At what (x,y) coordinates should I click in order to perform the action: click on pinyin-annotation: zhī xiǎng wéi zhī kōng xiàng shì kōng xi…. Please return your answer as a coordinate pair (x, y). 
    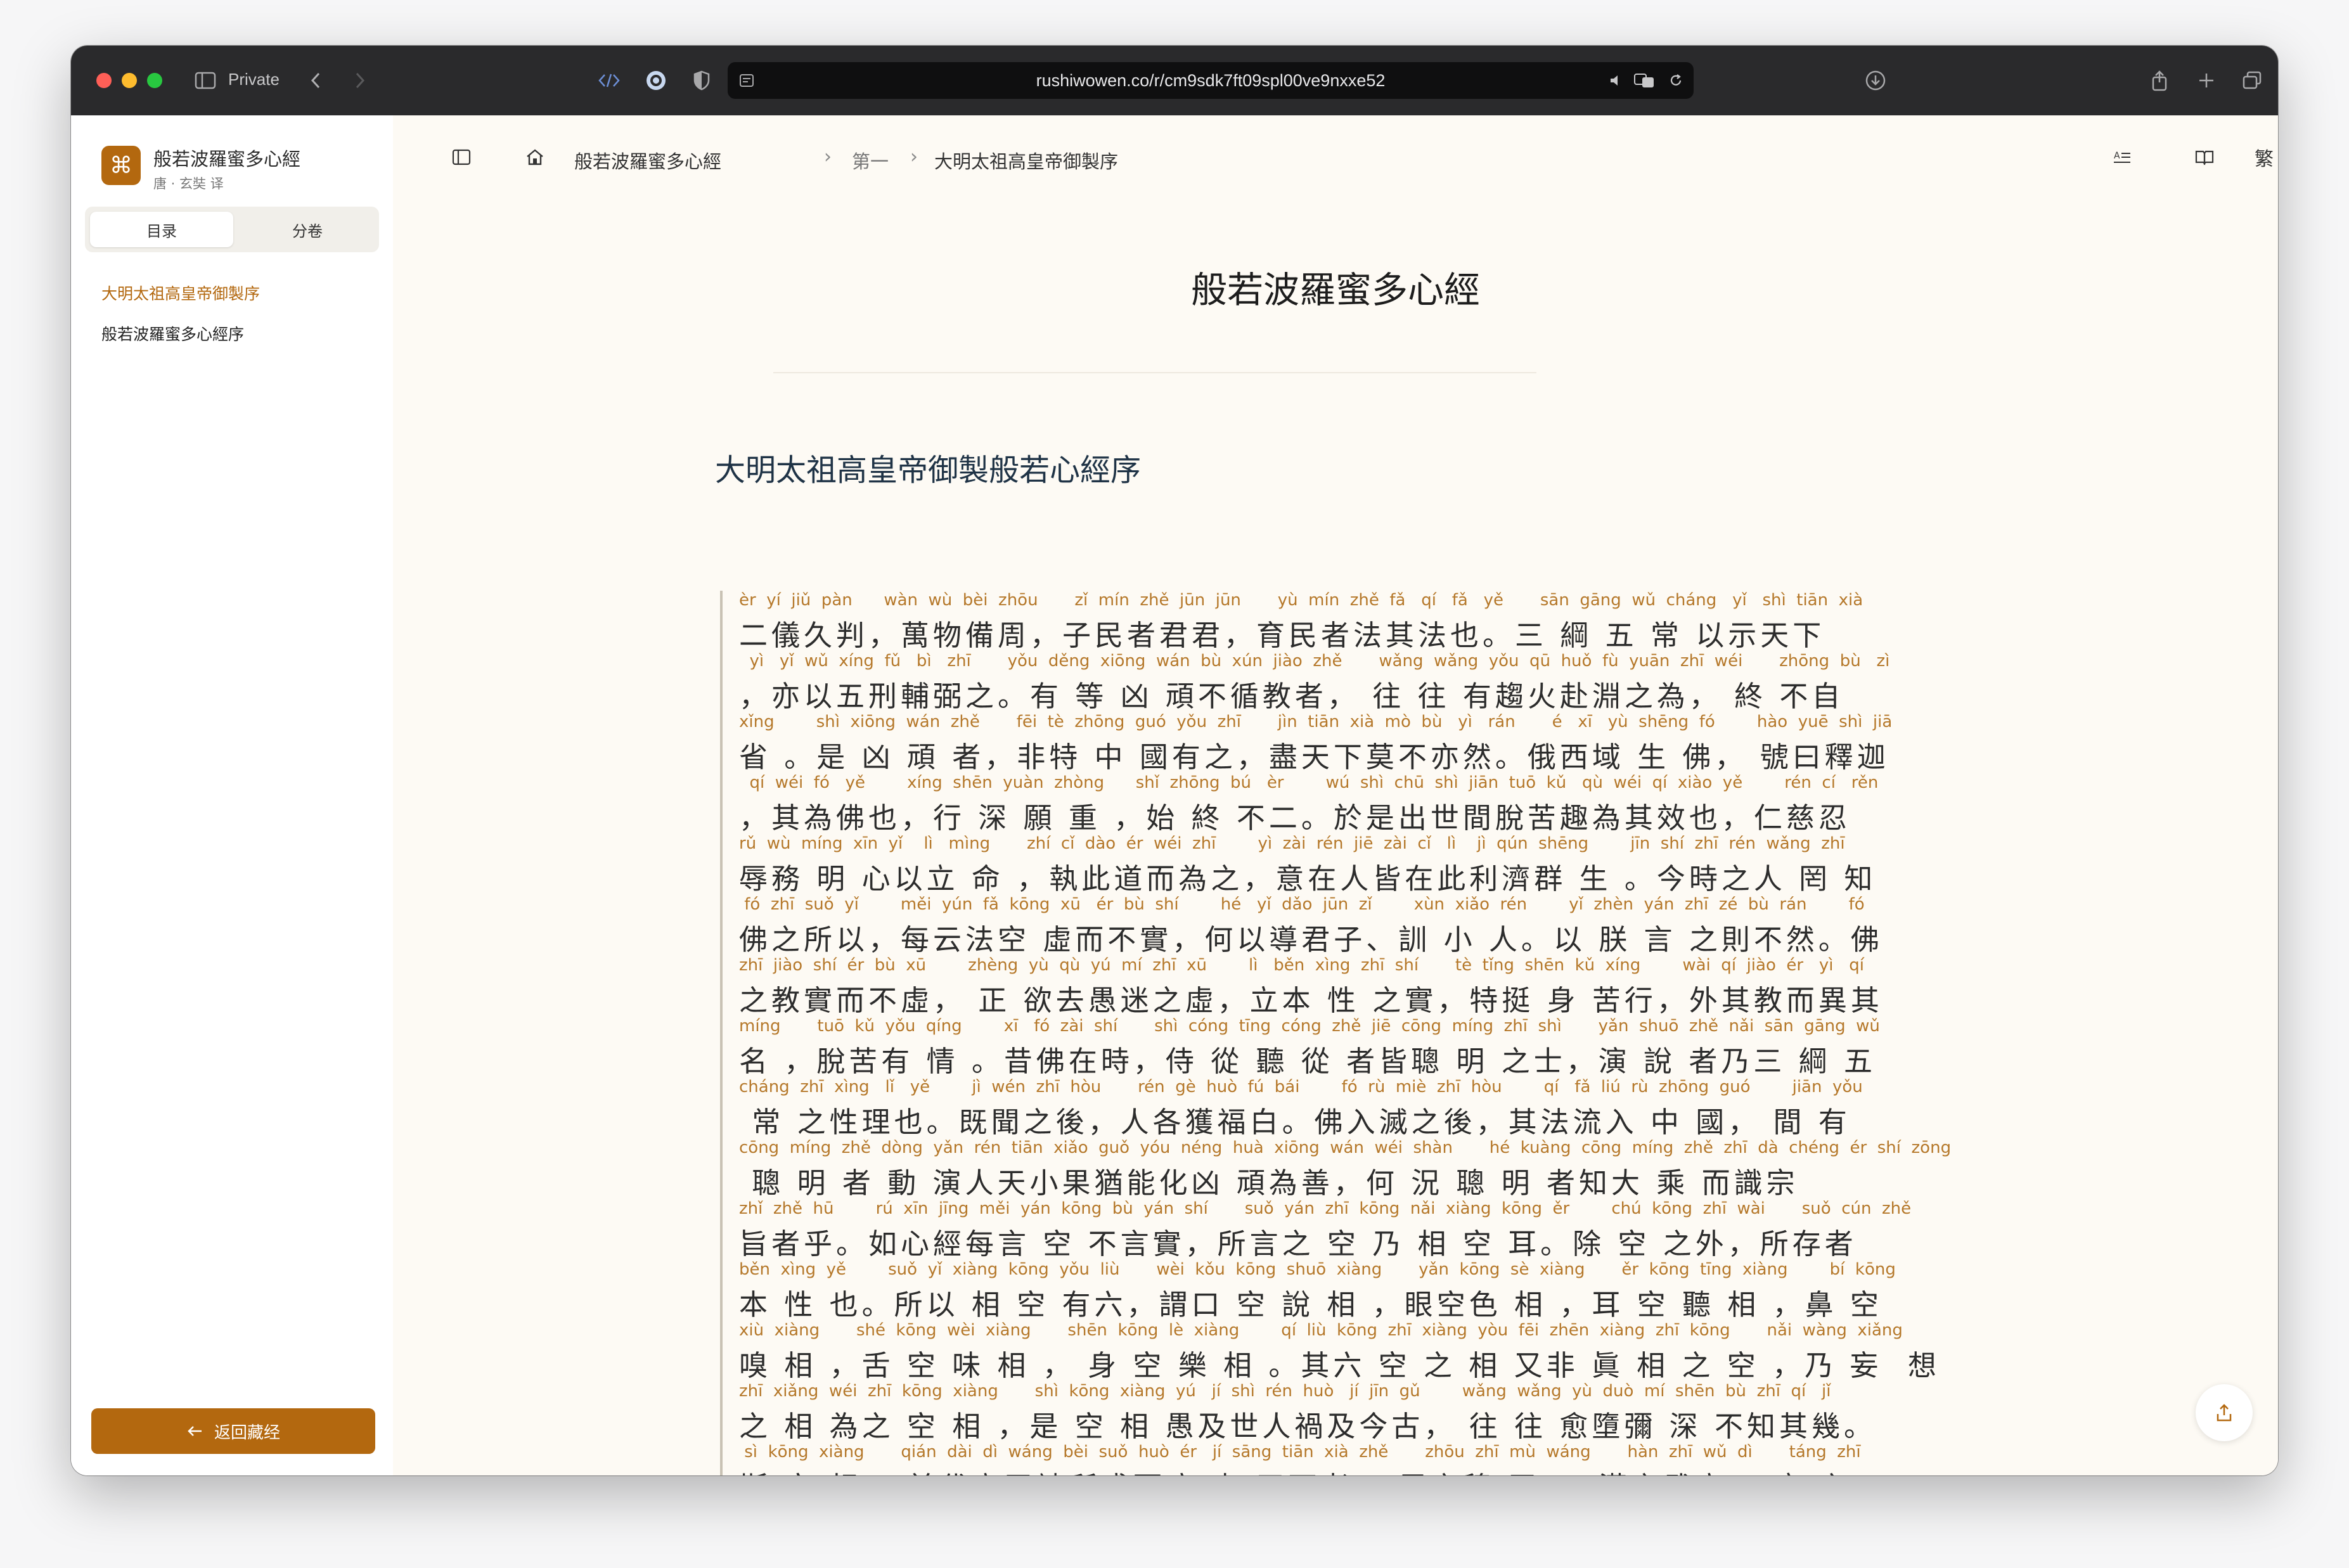
    Looking at the image, I should click on (1285, 1391).